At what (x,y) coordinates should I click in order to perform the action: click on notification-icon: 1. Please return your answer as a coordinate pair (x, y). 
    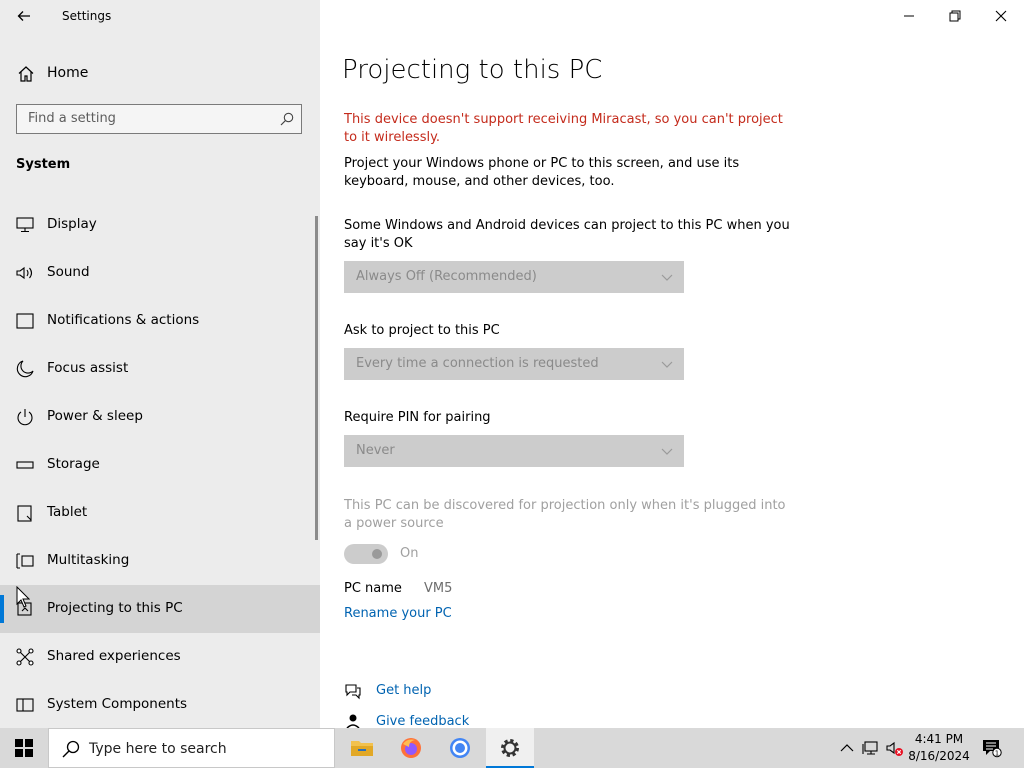
    Looking at the image, I should click on (992, 748).